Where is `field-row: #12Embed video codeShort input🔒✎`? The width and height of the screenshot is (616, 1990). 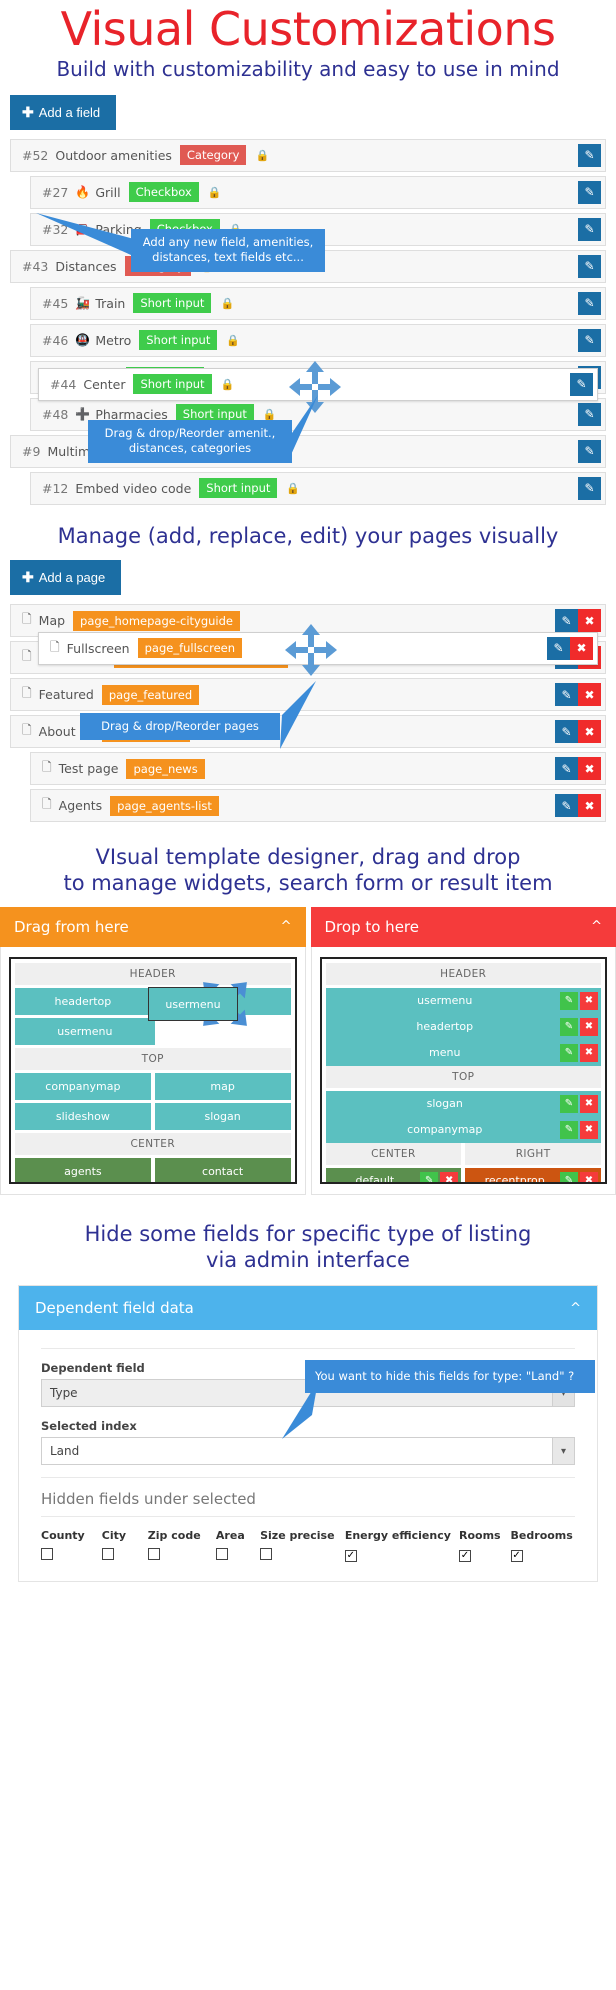
field-row: #12Embed video codeShort input🔒✎ is located at coordinates (318, 488).